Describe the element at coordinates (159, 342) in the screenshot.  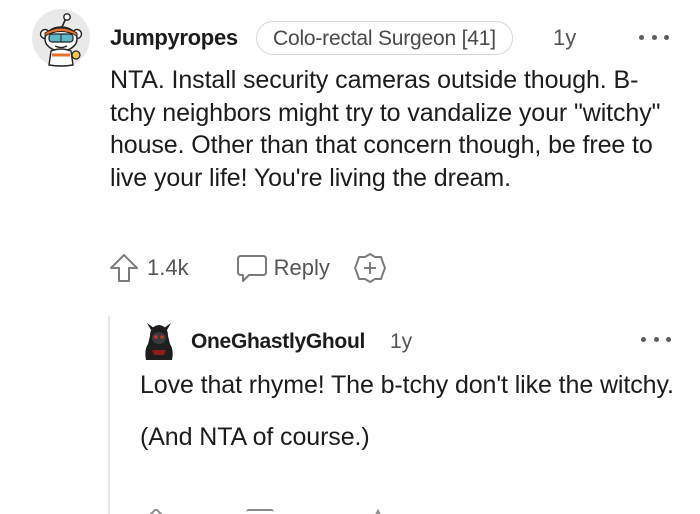
I see `ghoul-avatar-icon` at that location.